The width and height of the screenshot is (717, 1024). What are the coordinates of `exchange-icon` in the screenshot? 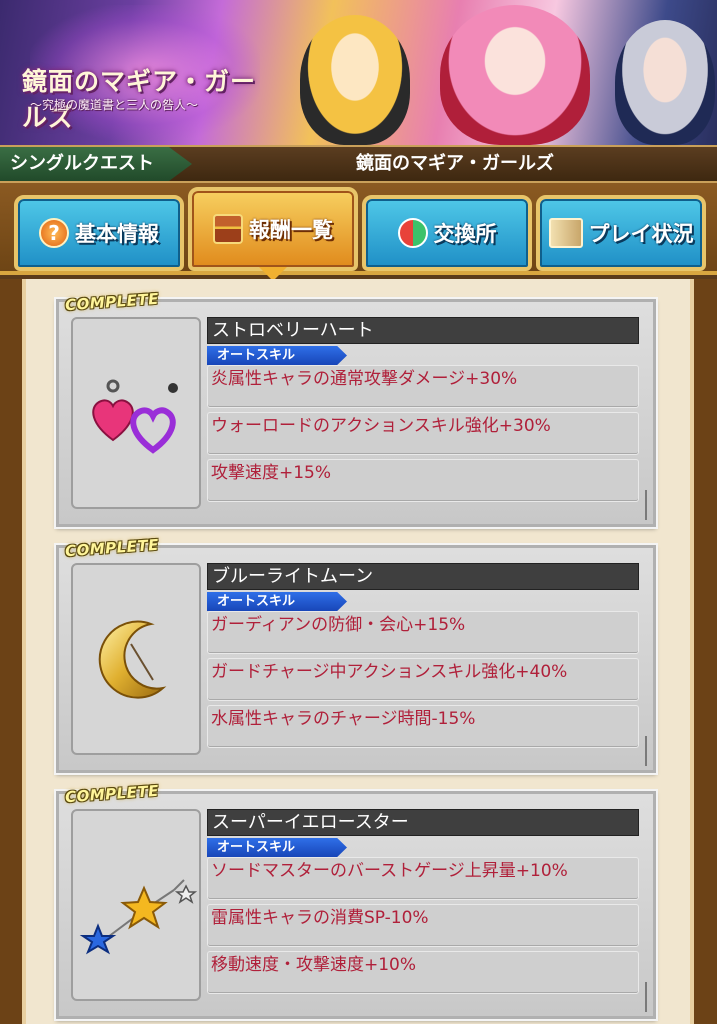 It's located at (412, 233).